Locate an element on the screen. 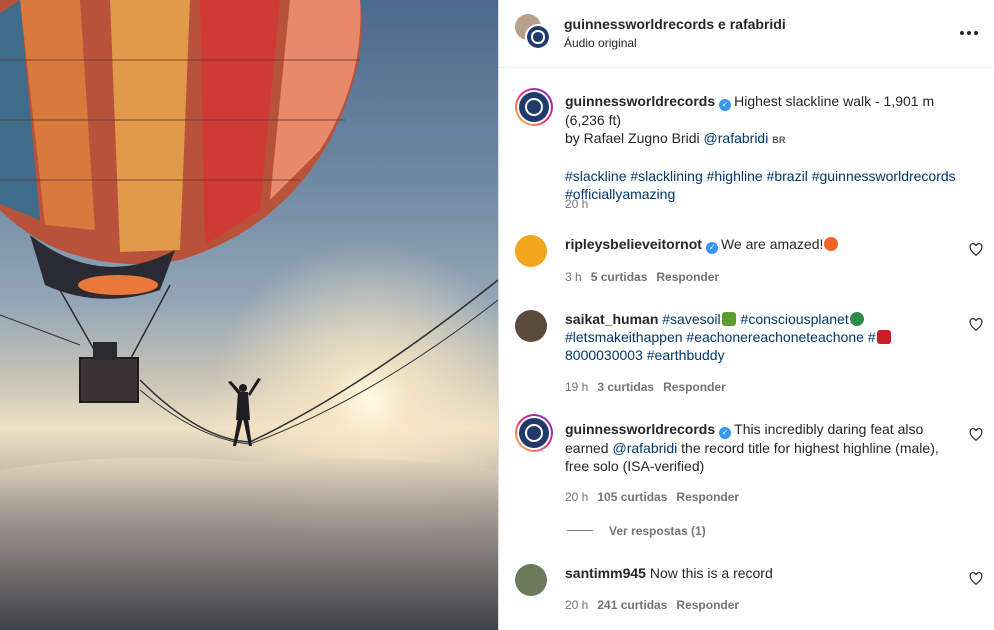 This screenshot has width=994, height=630. comment-meta: 20 h 241 curtidas Responder is located at coordinates (656, 605).